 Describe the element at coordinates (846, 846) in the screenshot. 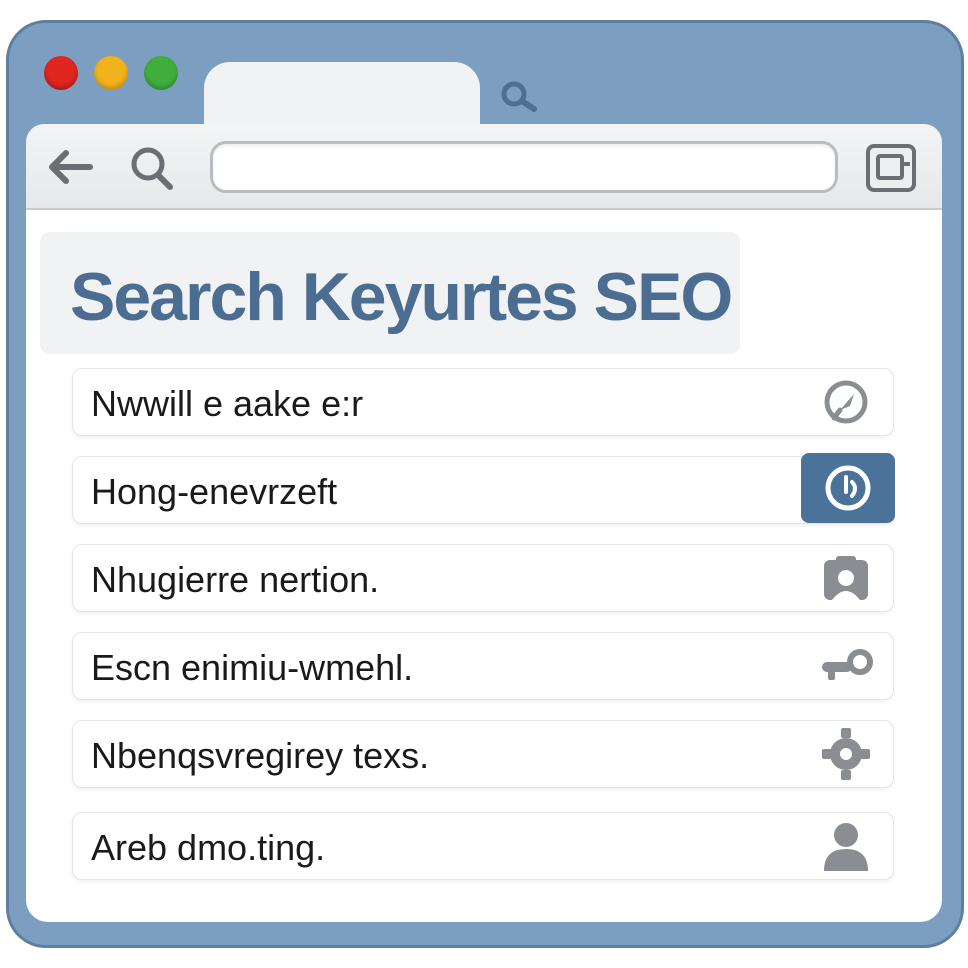

I see `person-icon` at that location.